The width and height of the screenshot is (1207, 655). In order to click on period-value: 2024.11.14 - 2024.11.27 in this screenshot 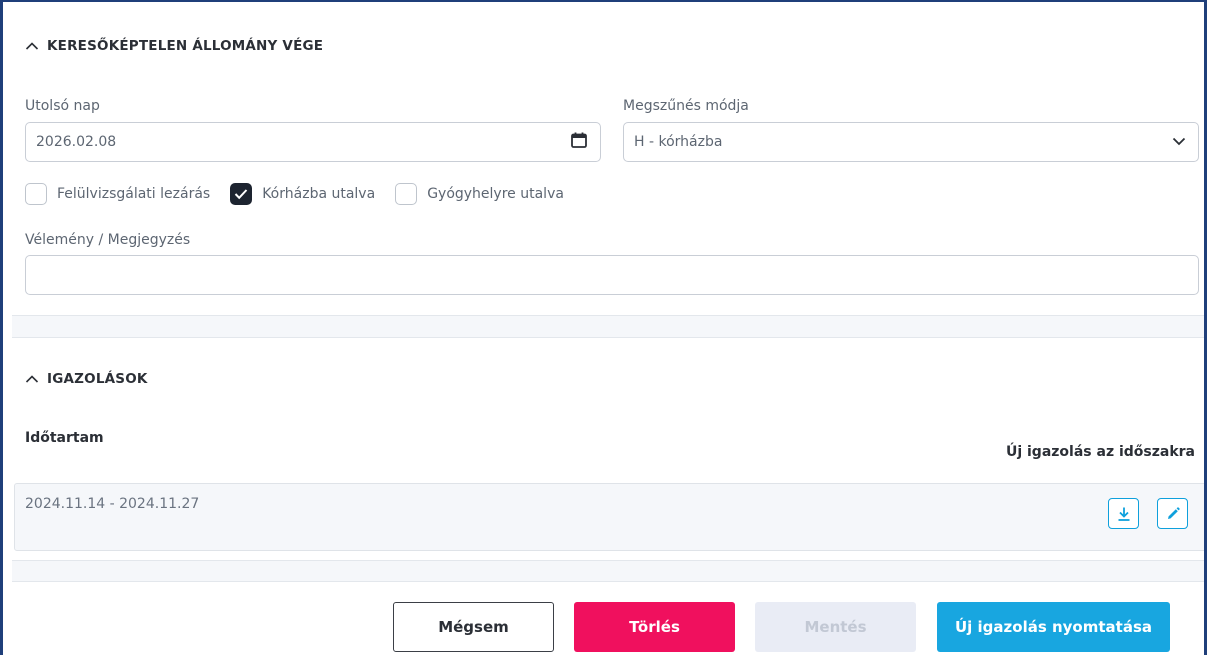, I will do `click(112, 504)`.